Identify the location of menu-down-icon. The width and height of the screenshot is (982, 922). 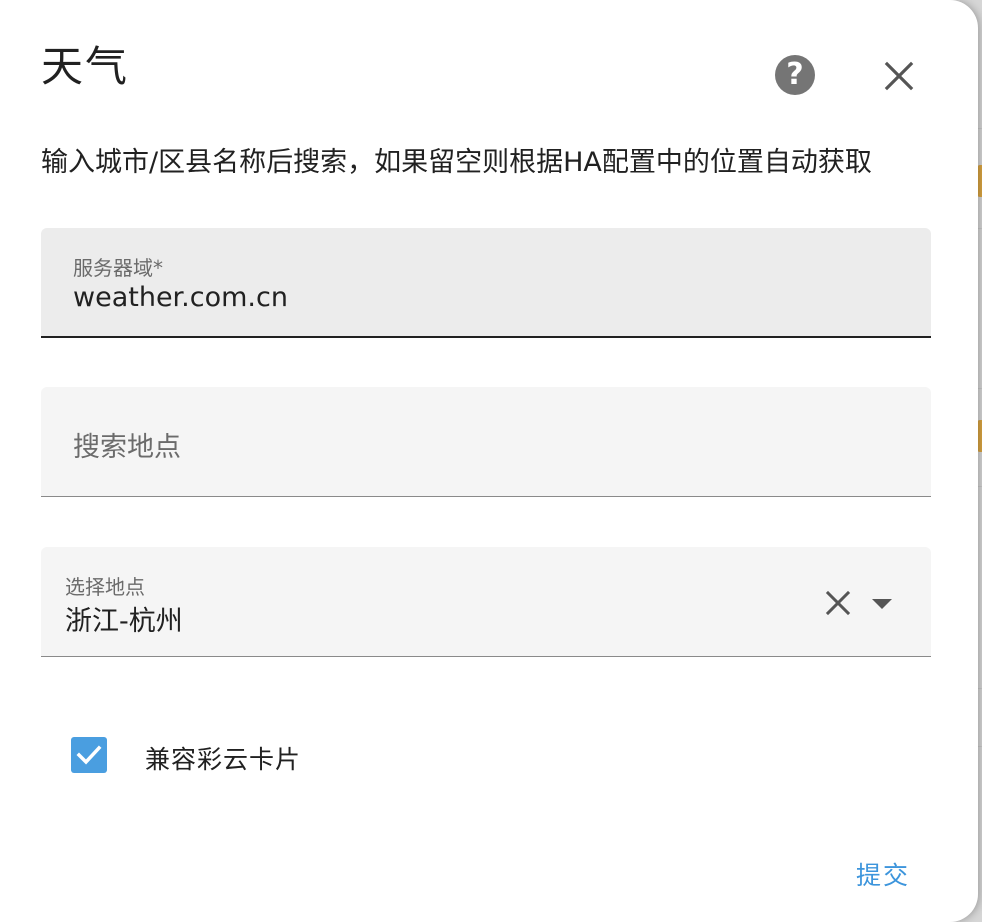
(882, 604).